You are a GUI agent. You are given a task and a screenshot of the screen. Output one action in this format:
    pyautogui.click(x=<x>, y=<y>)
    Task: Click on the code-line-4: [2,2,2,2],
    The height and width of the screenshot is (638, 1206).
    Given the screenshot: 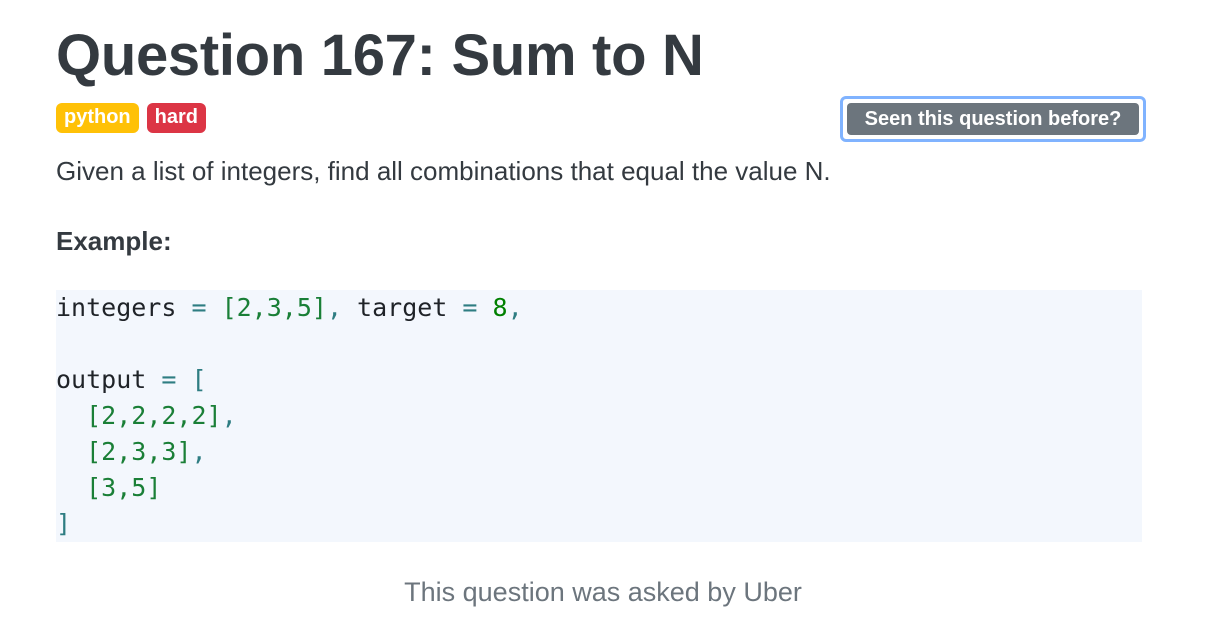 What is the action you would take?
    pyautogui.click(x=599, y=416)
    